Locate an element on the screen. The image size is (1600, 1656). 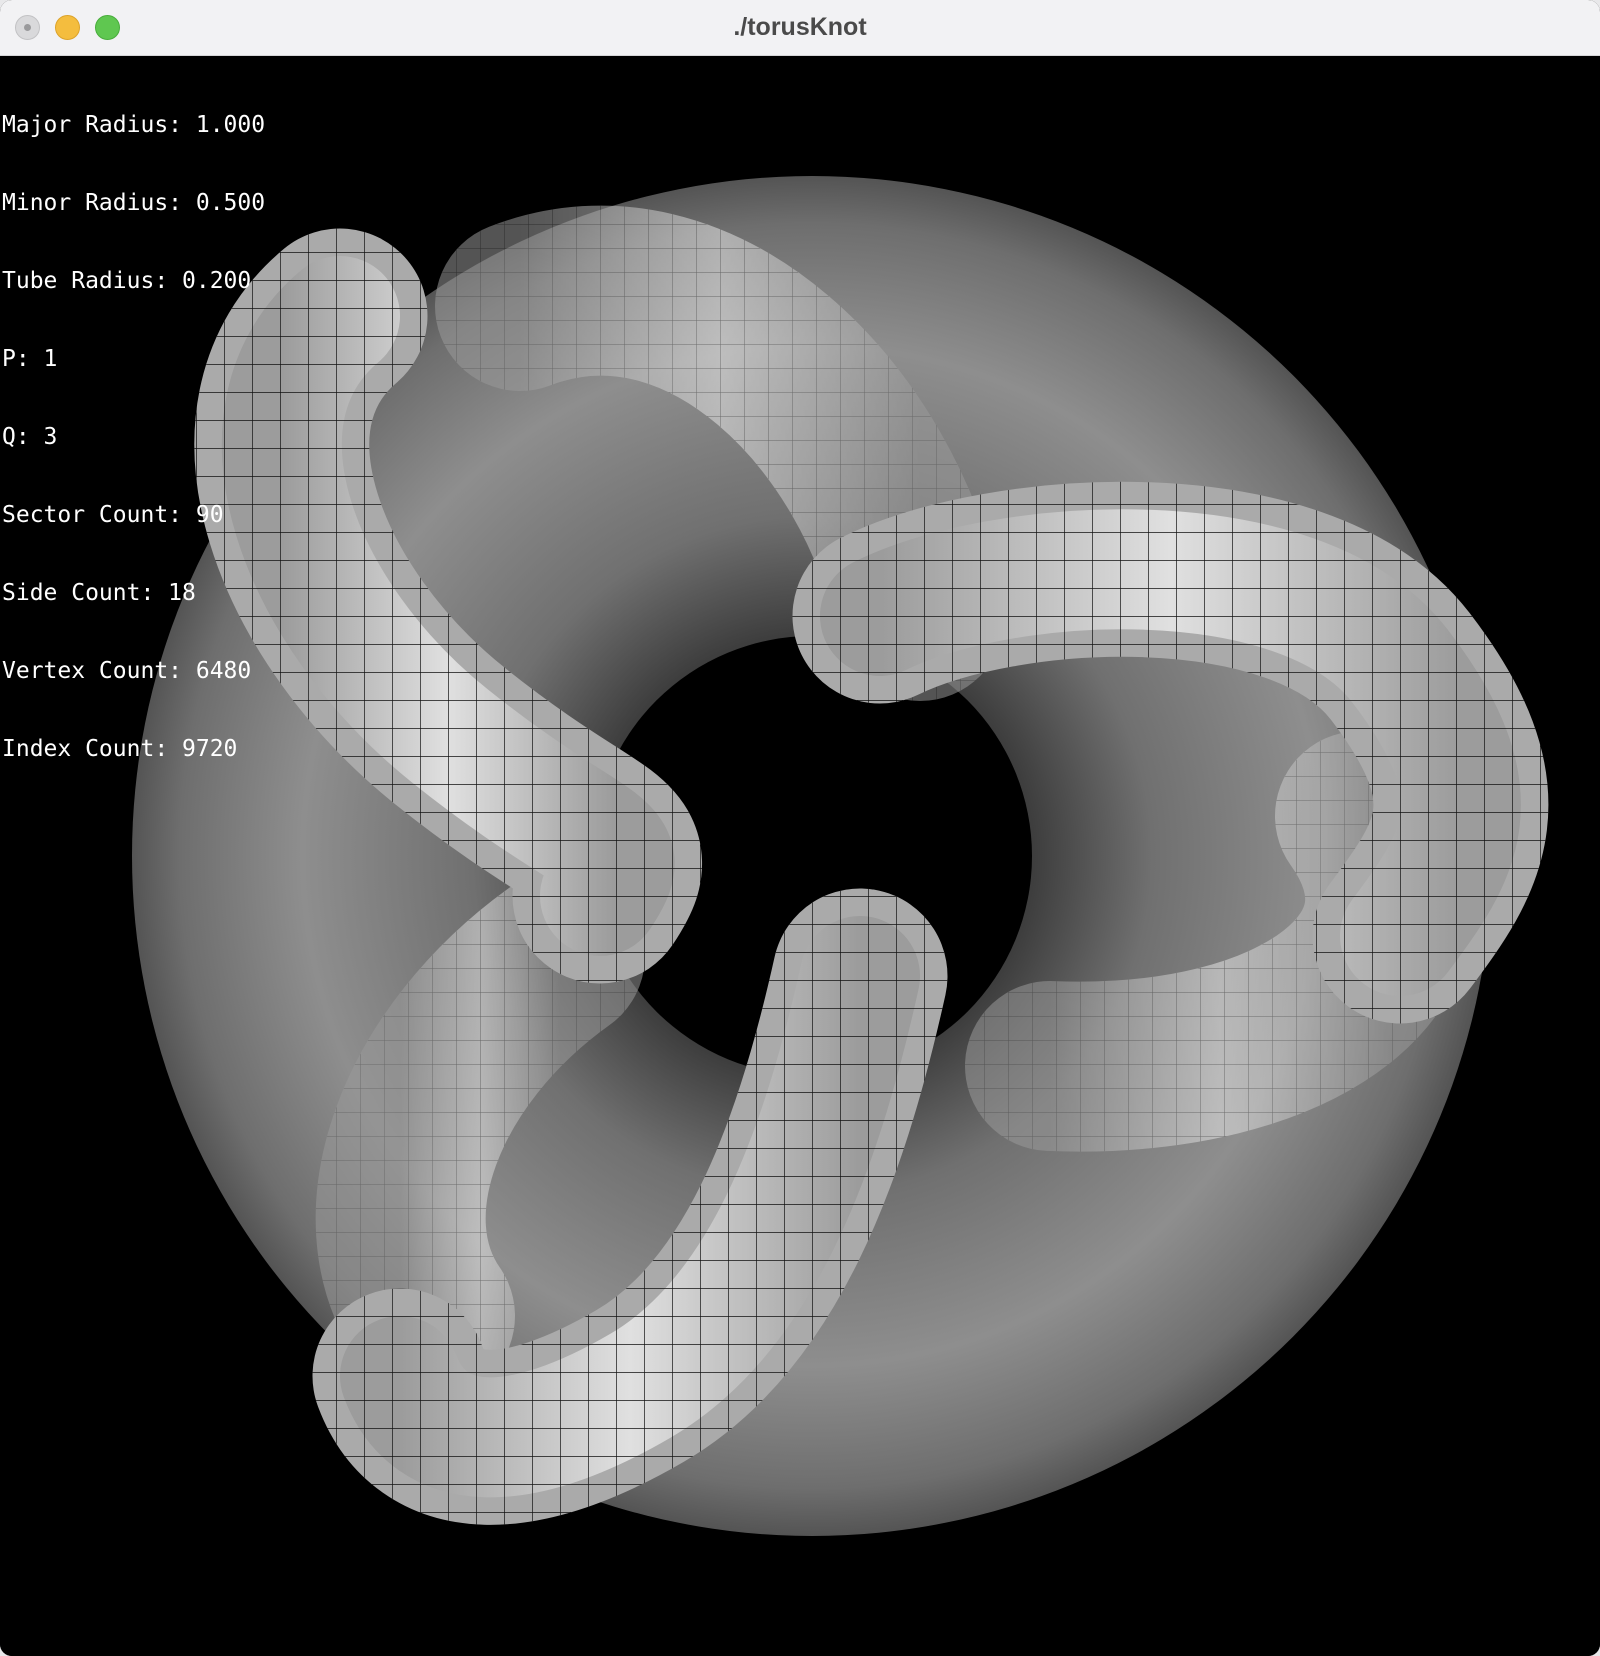
stat-vertex-count: Vertex Count: 6480 is located at coordinates (127, 671).